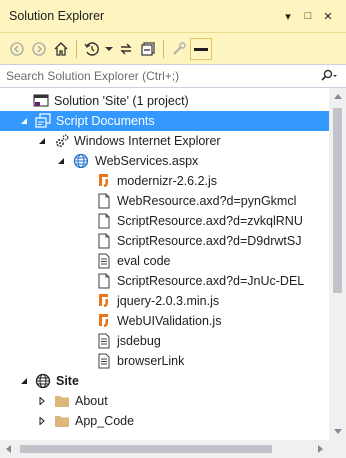 Image resolution: width=346 pixels, height=458 pixels. What do you see at coordinates (139, 341) in the screenshot?
I see `tree-item-label: jsdebug` at bounding box center [139, 341].